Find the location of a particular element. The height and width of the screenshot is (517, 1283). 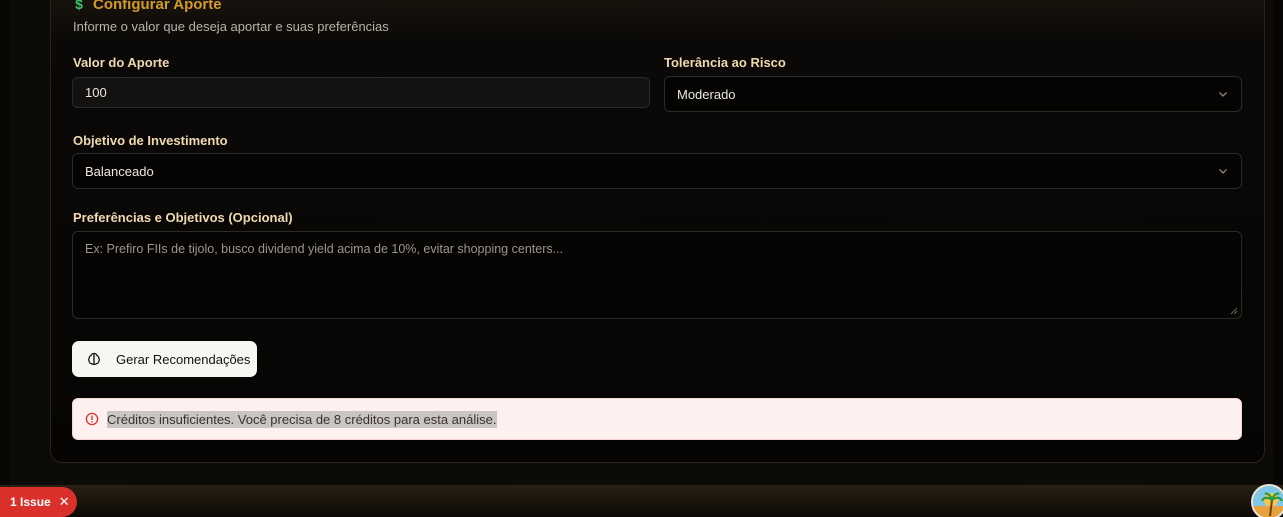

objetivo-investimento-value: Balanceado is located at coordinates (119, 171).